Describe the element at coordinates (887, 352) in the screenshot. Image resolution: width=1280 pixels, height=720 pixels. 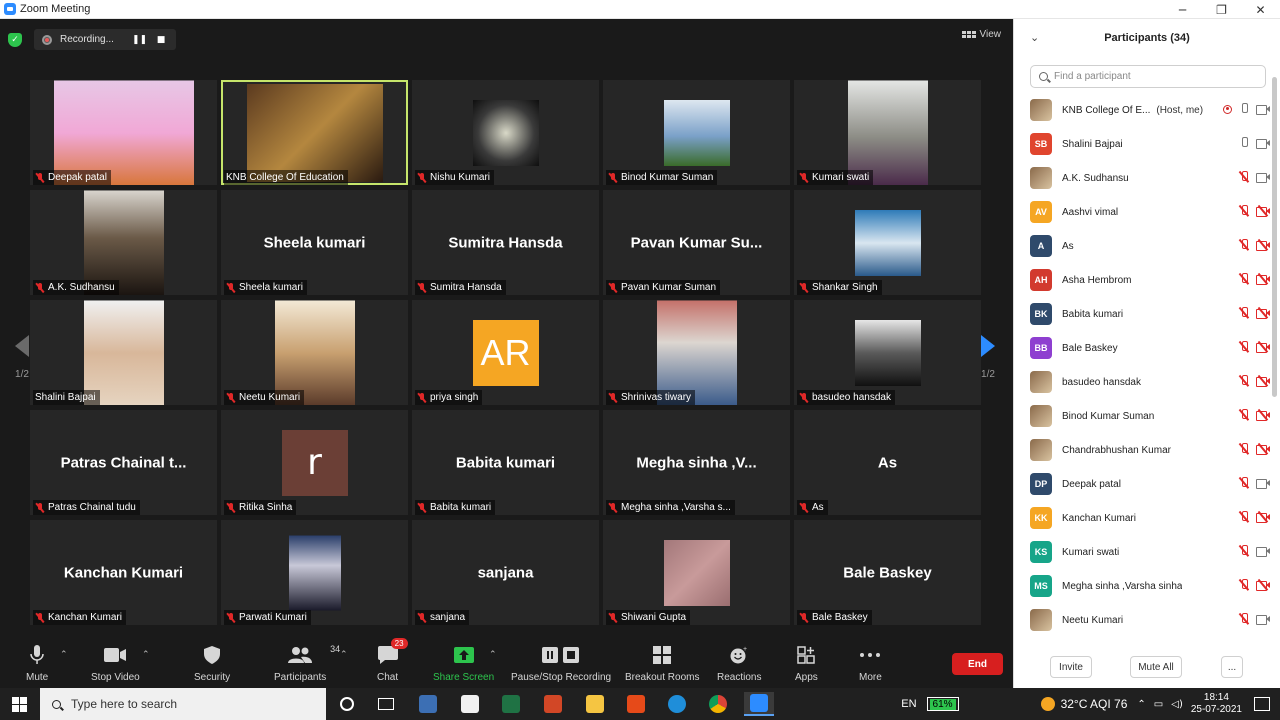
I see `video-tile: basudeo hansdak` at that location.